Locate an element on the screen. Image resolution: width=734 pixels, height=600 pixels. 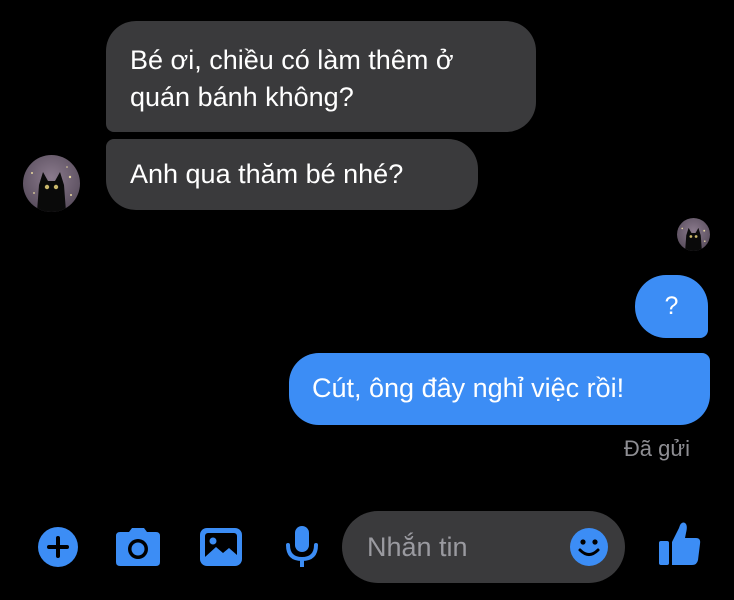
emoji-button is located at coordinates (589, 547).